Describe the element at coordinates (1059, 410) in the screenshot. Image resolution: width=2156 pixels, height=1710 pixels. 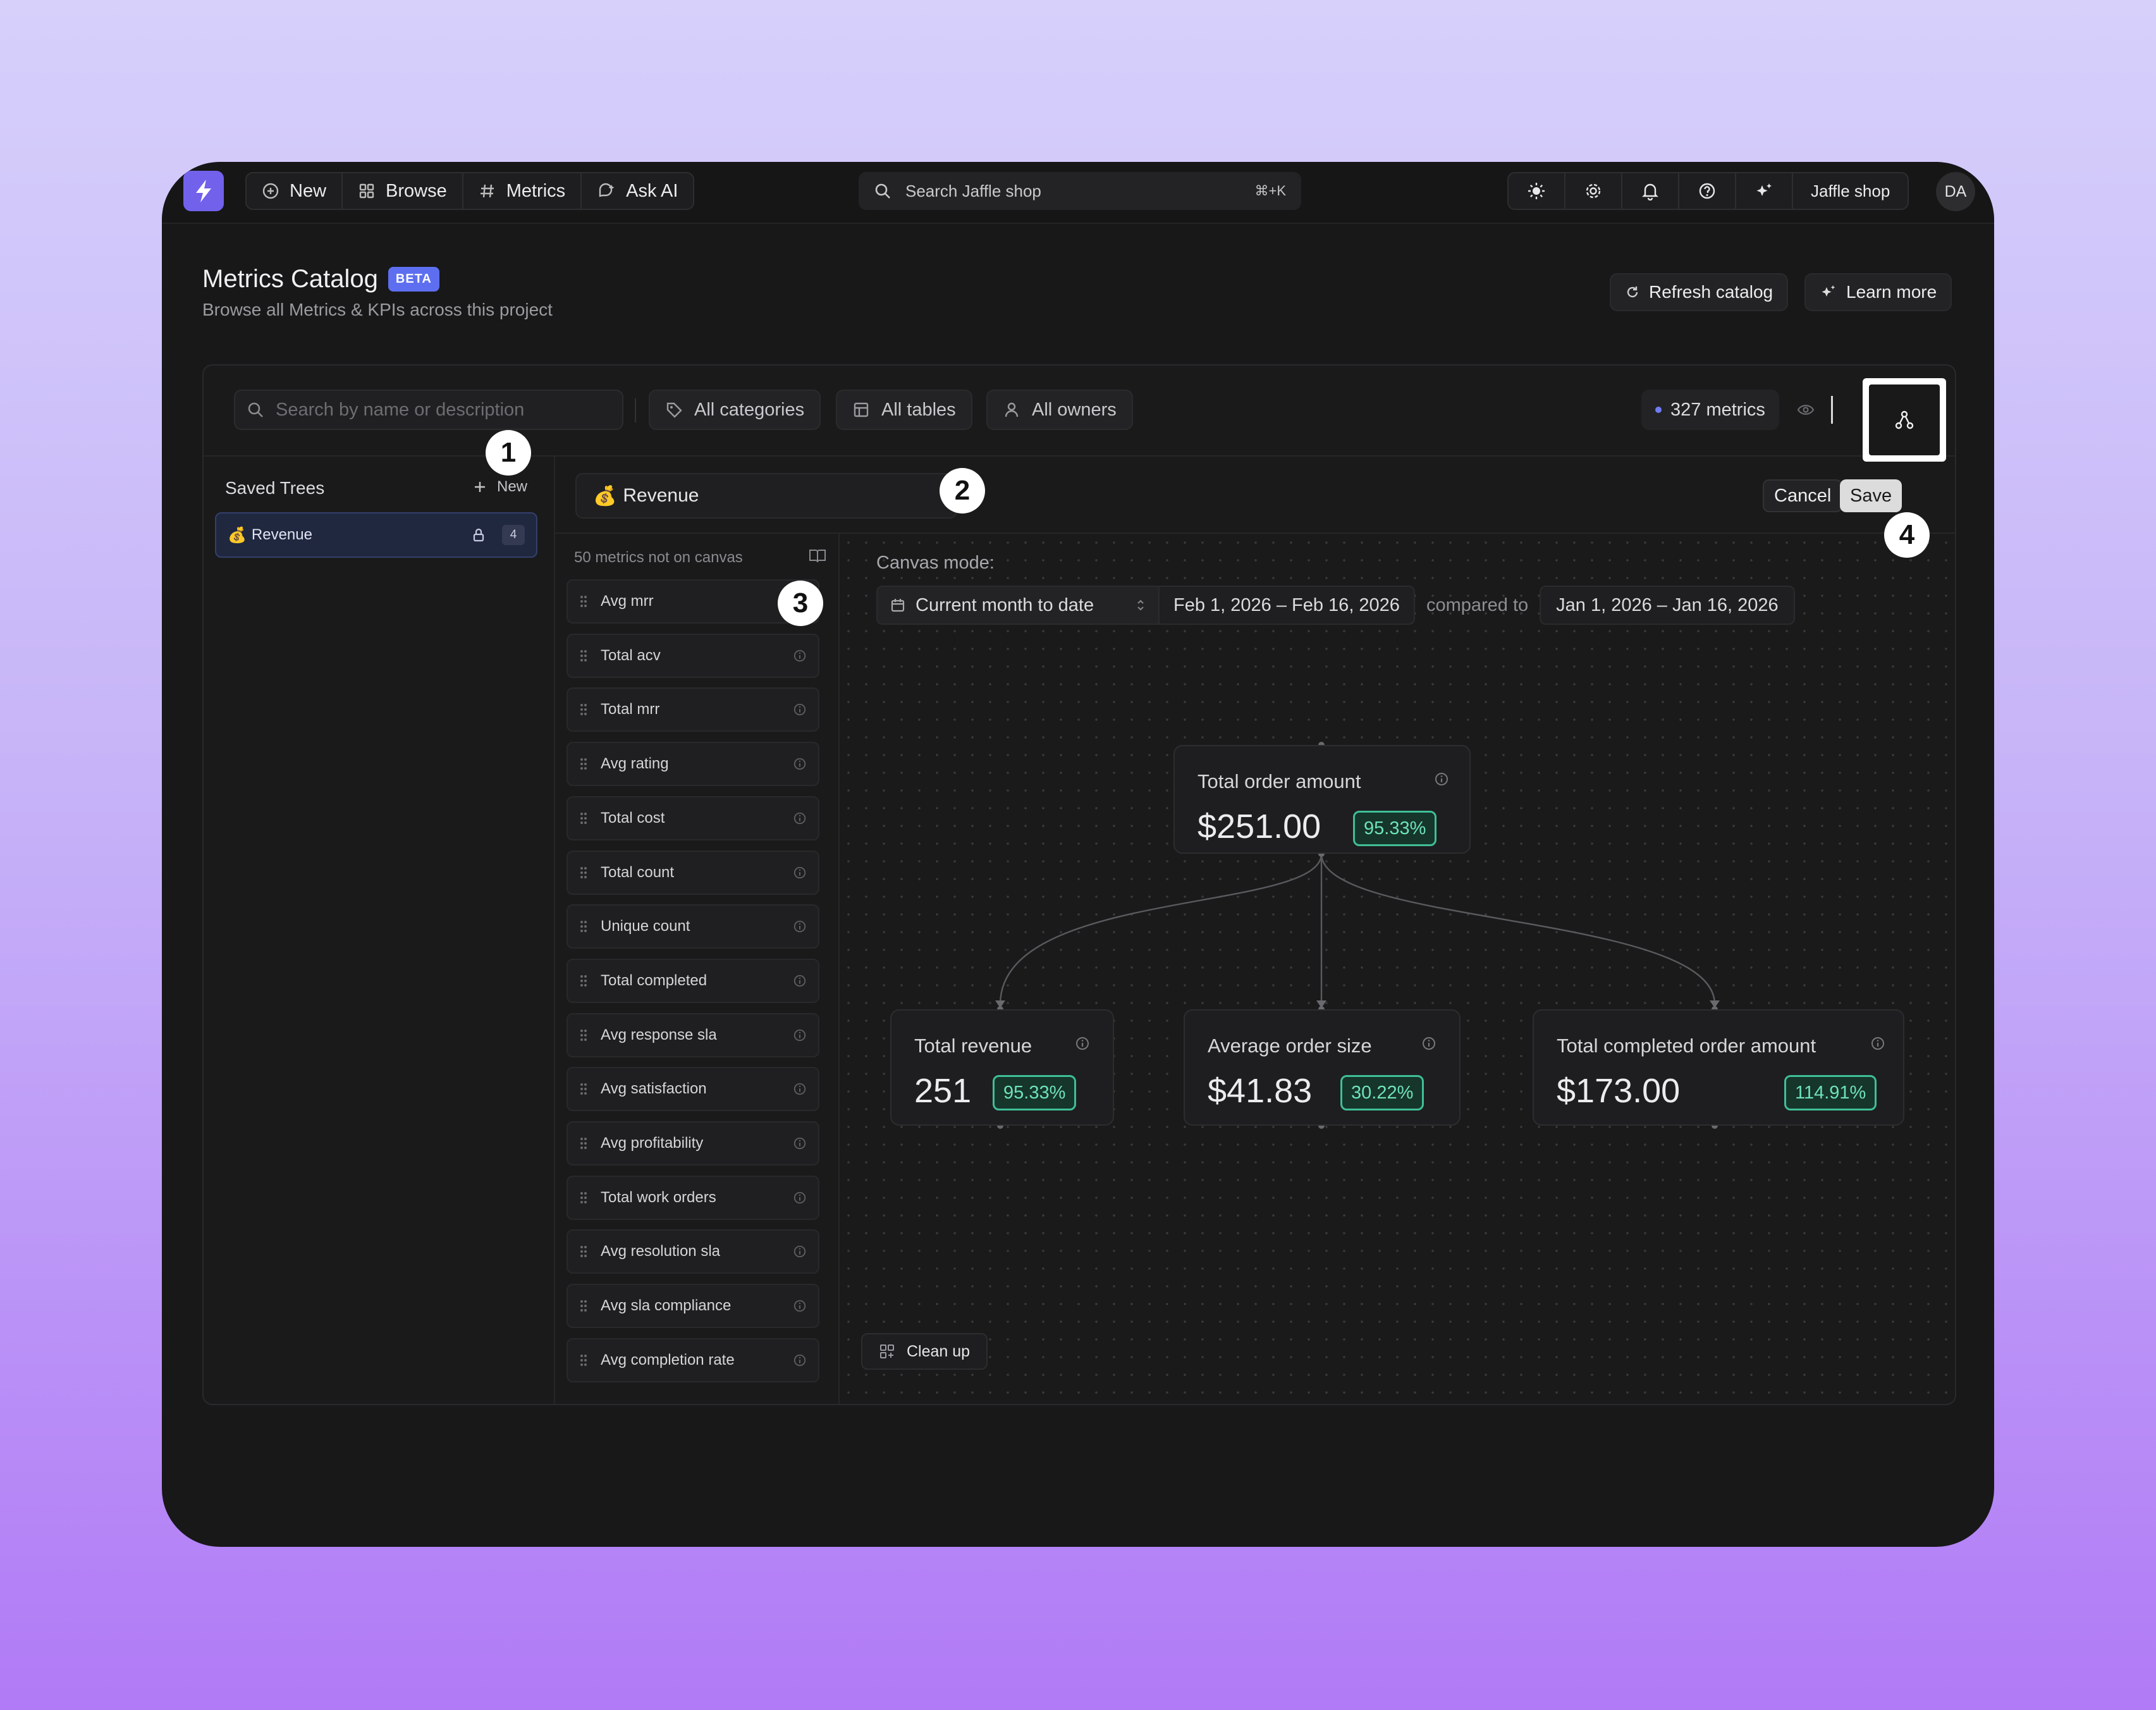
I see `owner-filter: All owners` at that location.